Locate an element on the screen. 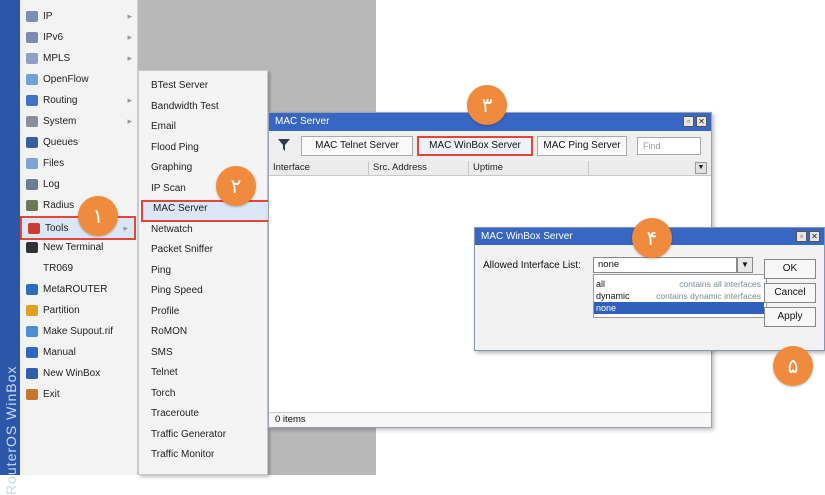 This screenshot has width=825, height=495. log-icon is located at coordinates (32, 184).